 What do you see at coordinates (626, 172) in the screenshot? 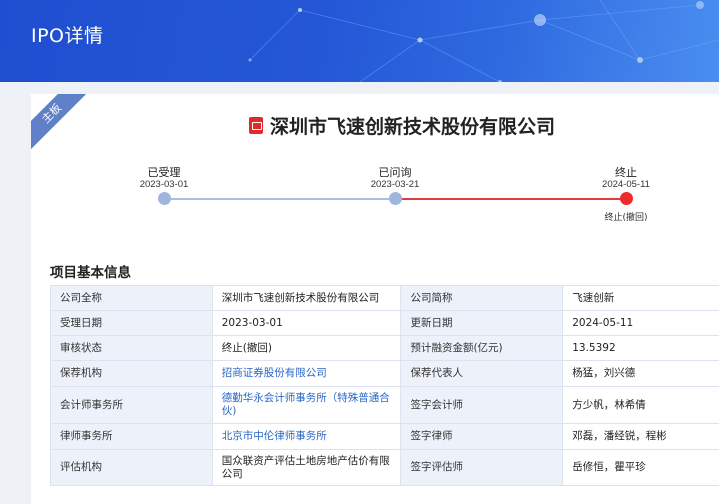
I see `timeline-step-label: 终止` at bounding box center [626, 172].